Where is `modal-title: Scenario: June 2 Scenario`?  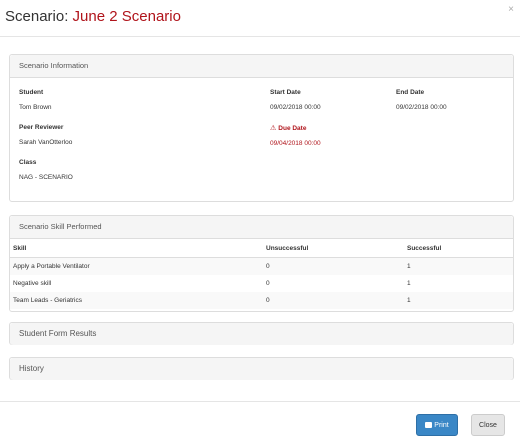
modal-title: Scenario: June 2 Scenario is located at coordinates (93, 16).